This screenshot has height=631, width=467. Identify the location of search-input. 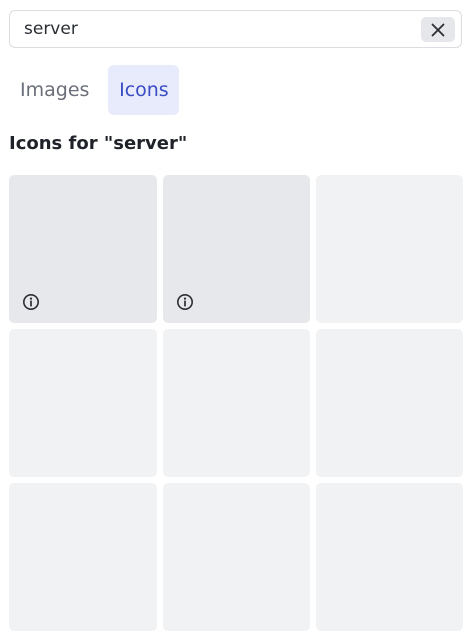
(214, 29).